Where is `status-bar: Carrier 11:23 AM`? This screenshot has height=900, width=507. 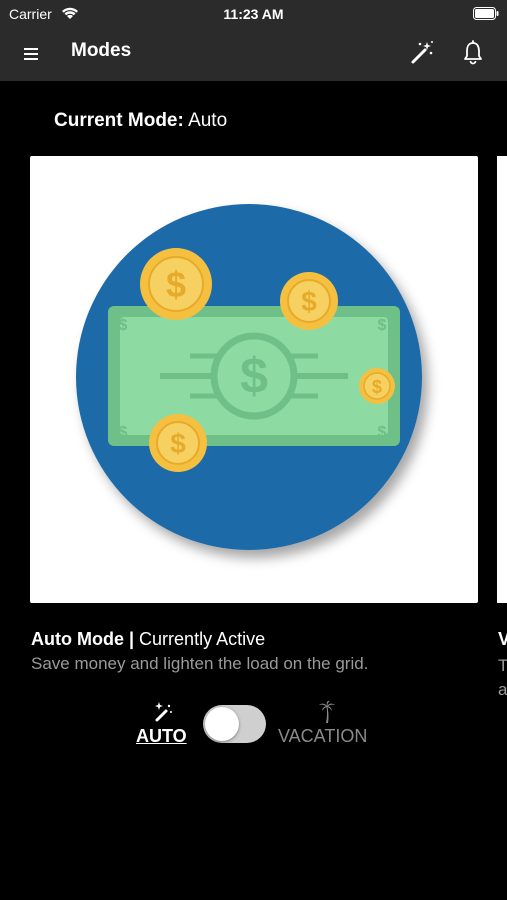
status-bar: Carrier 11:23 AM is located at coordinates (253, 14).